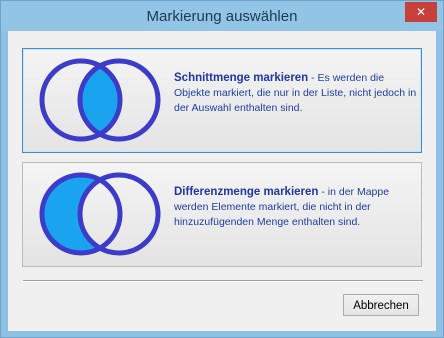 The height and width of the screenshot is (338, 444). I want to click on option-difference-title: Differenzmenge markieren, so click(246, 192).